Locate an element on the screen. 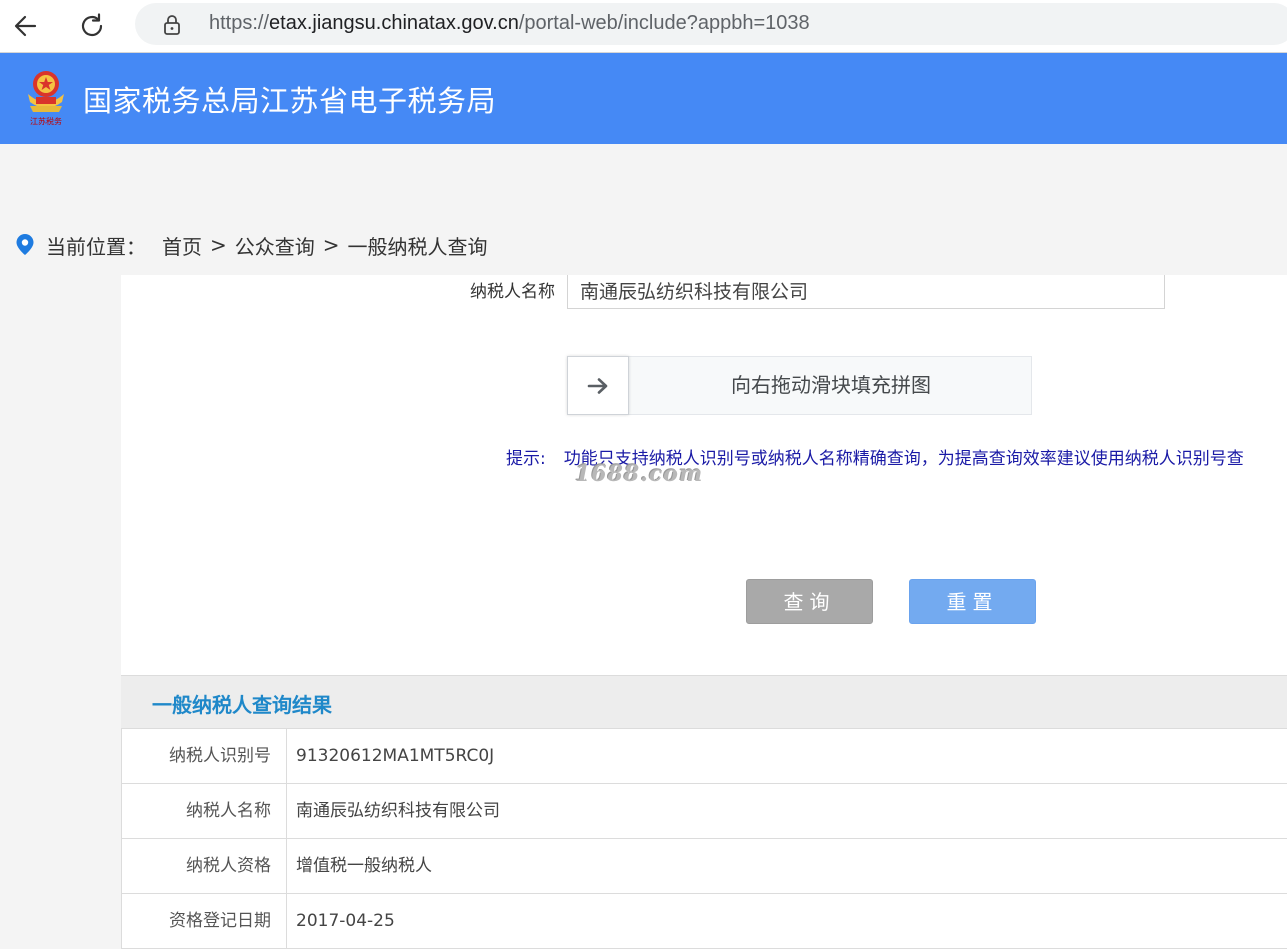 The width and height of the screenshot is (1287, 949). slider-handle is located at coordinates (598, 385).